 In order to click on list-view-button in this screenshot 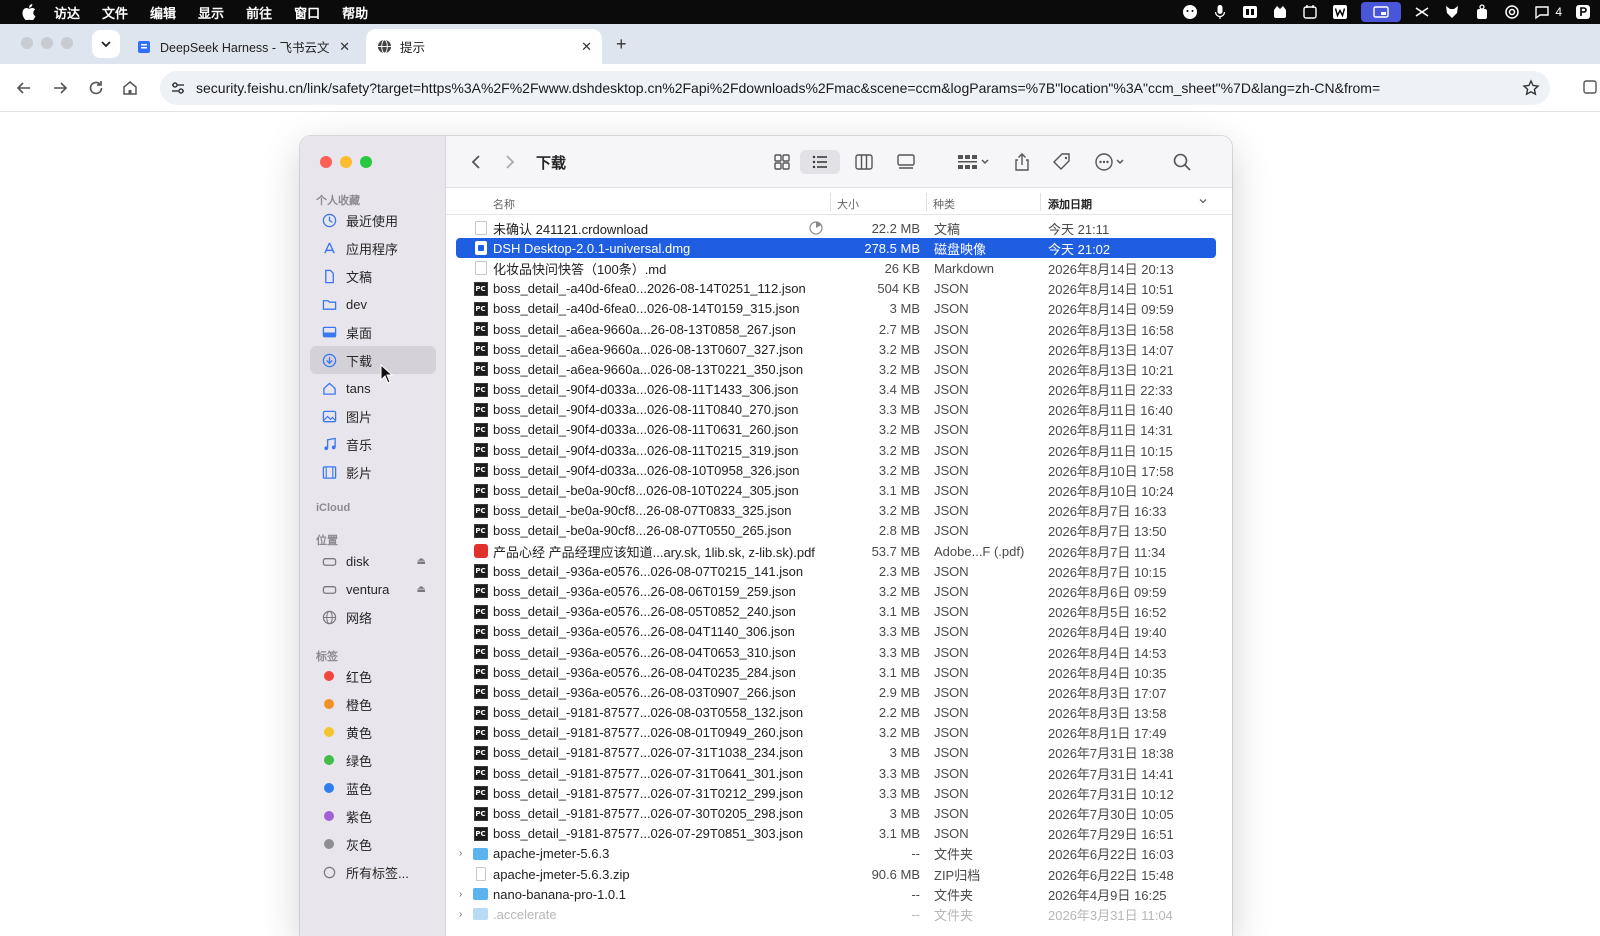, I will do `click(820, 162)`.